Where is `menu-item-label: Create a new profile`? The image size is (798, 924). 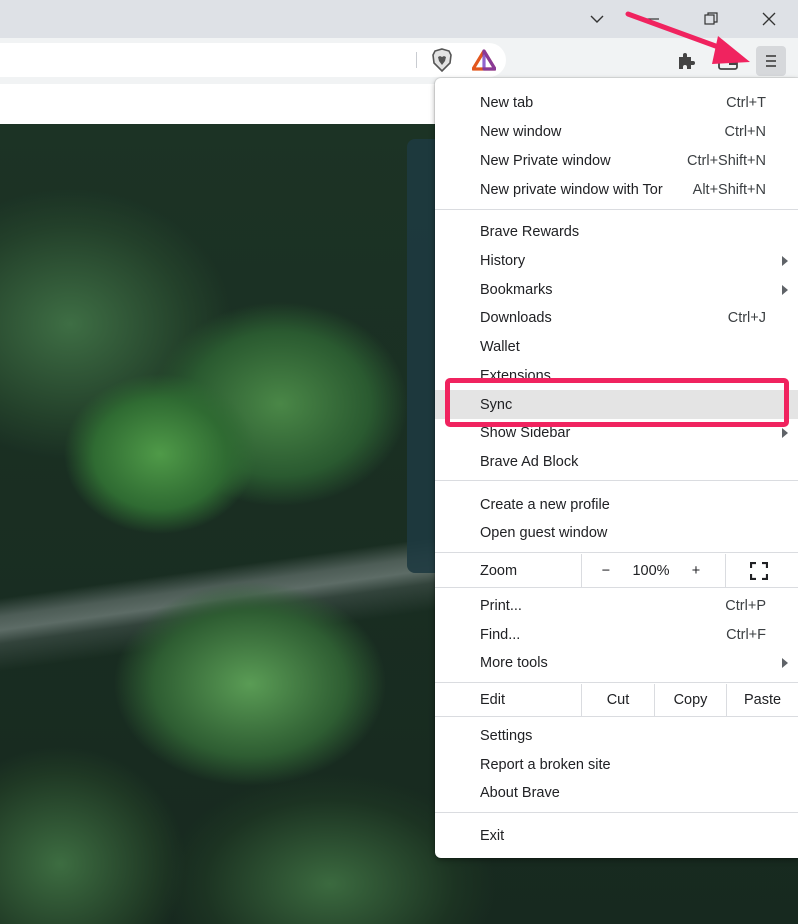 menu-item-label: Create a new profile is located at coordinates (545, 504).